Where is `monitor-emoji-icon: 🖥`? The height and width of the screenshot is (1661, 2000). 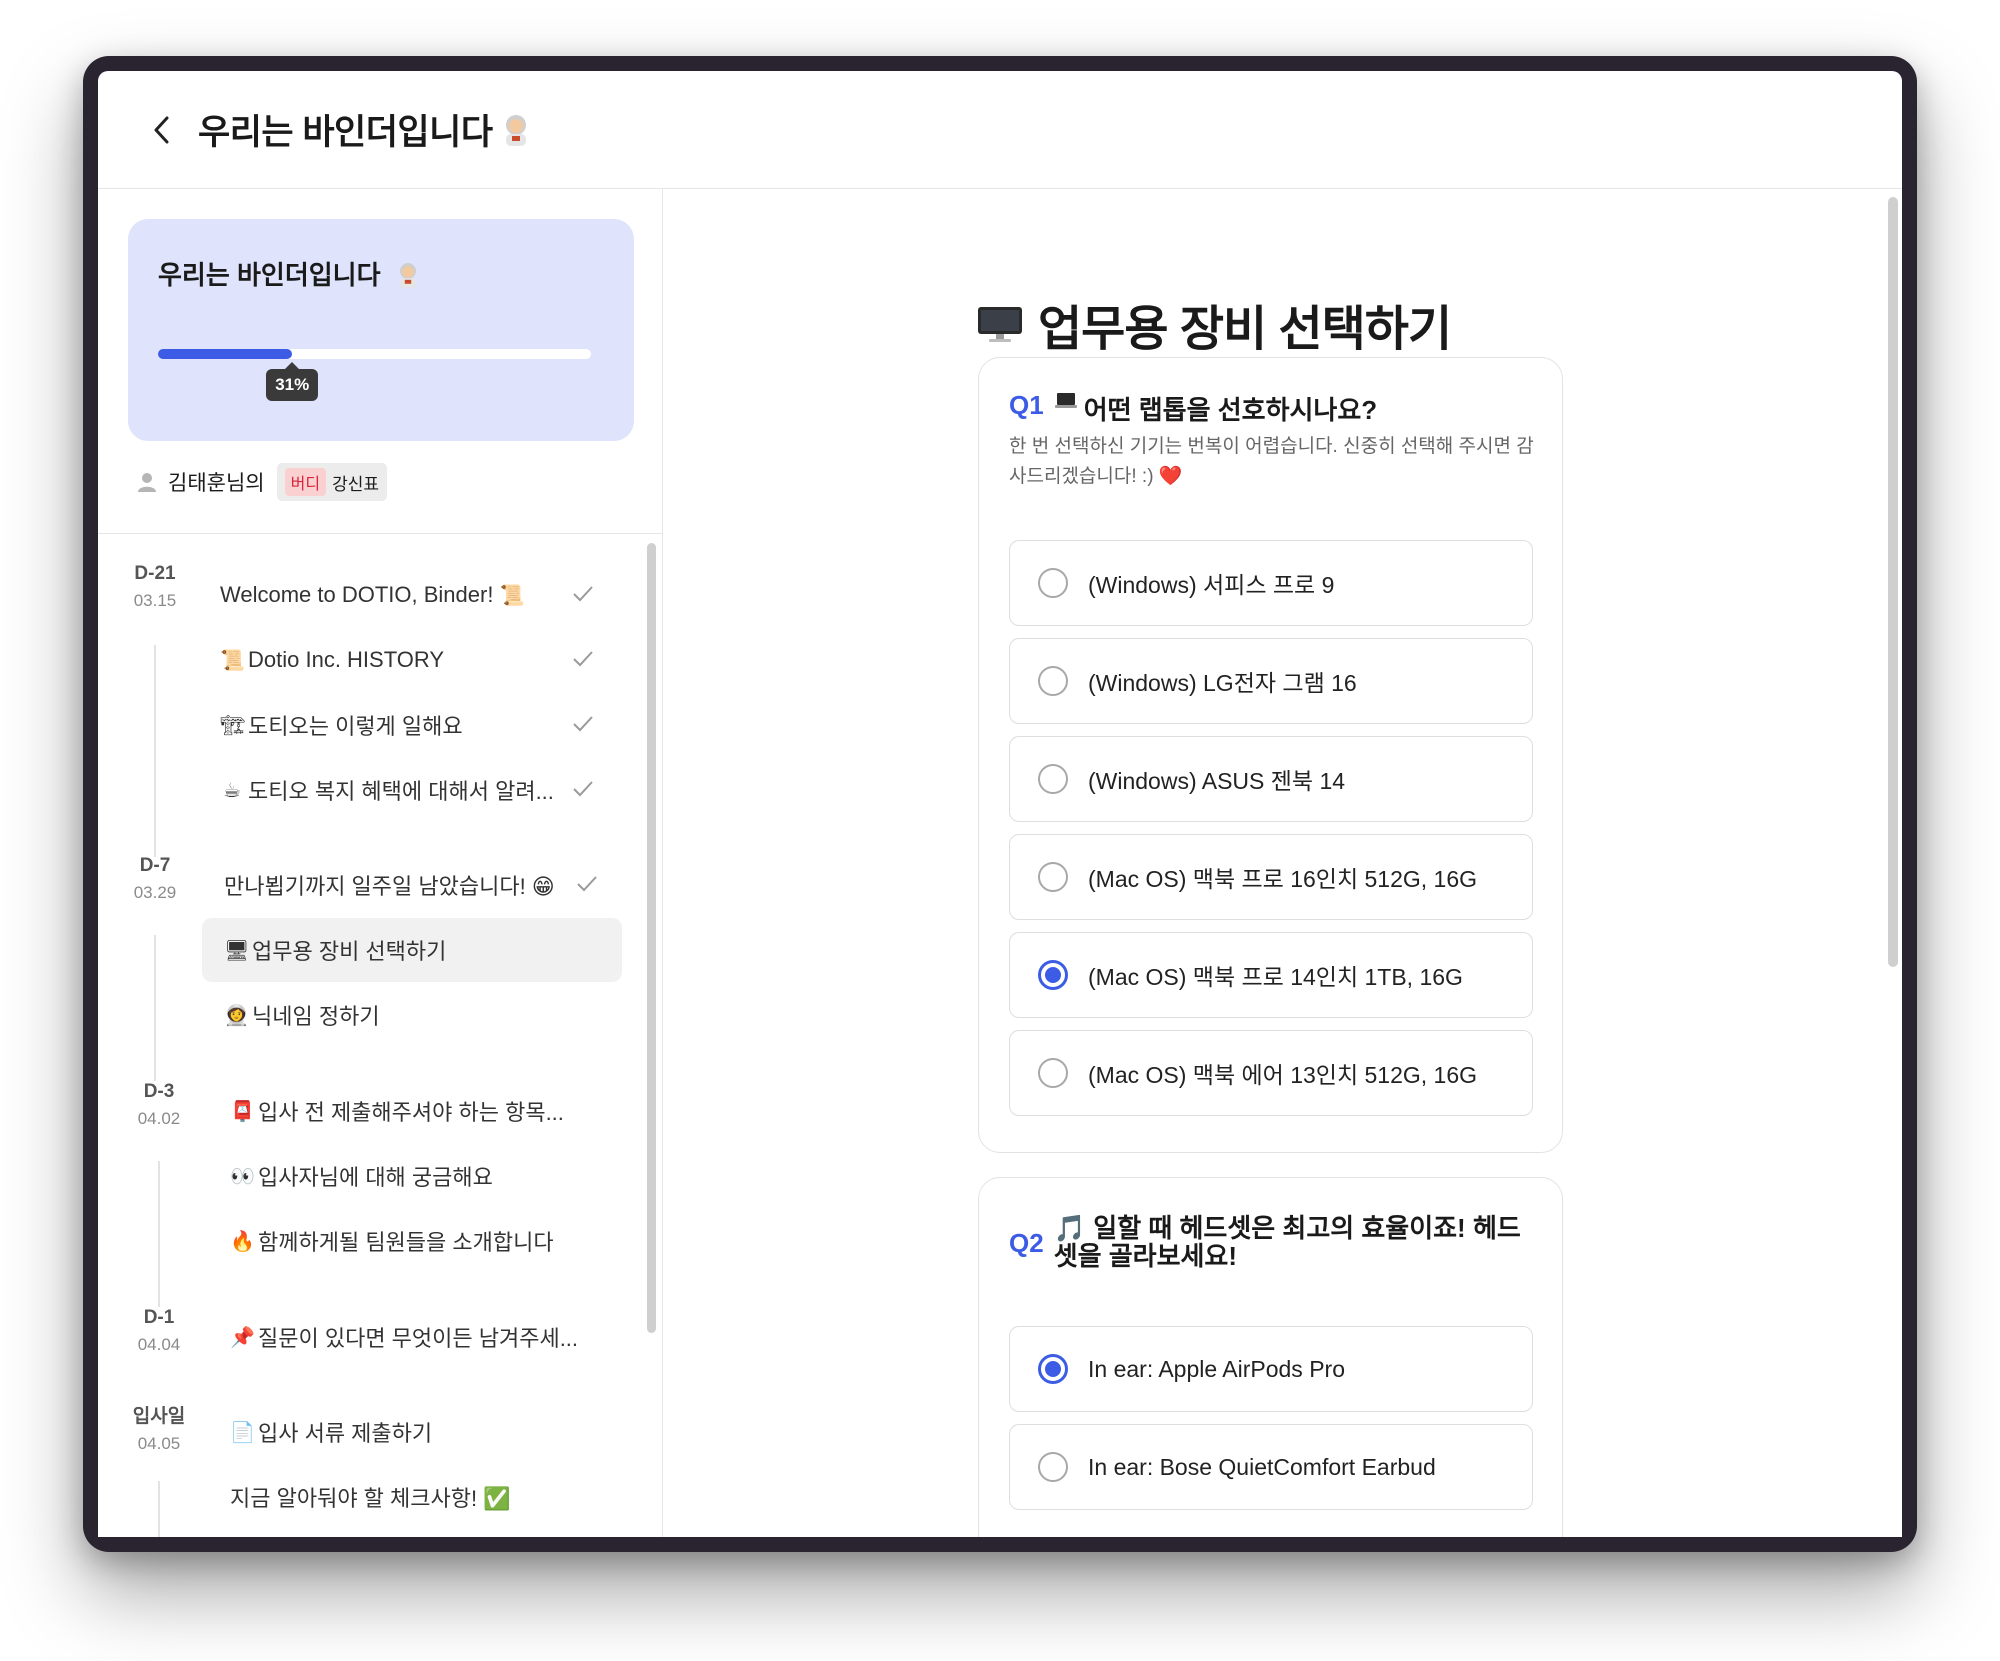
monitor-emoji-icon: 🖥 is located at coordinates (237, 950).